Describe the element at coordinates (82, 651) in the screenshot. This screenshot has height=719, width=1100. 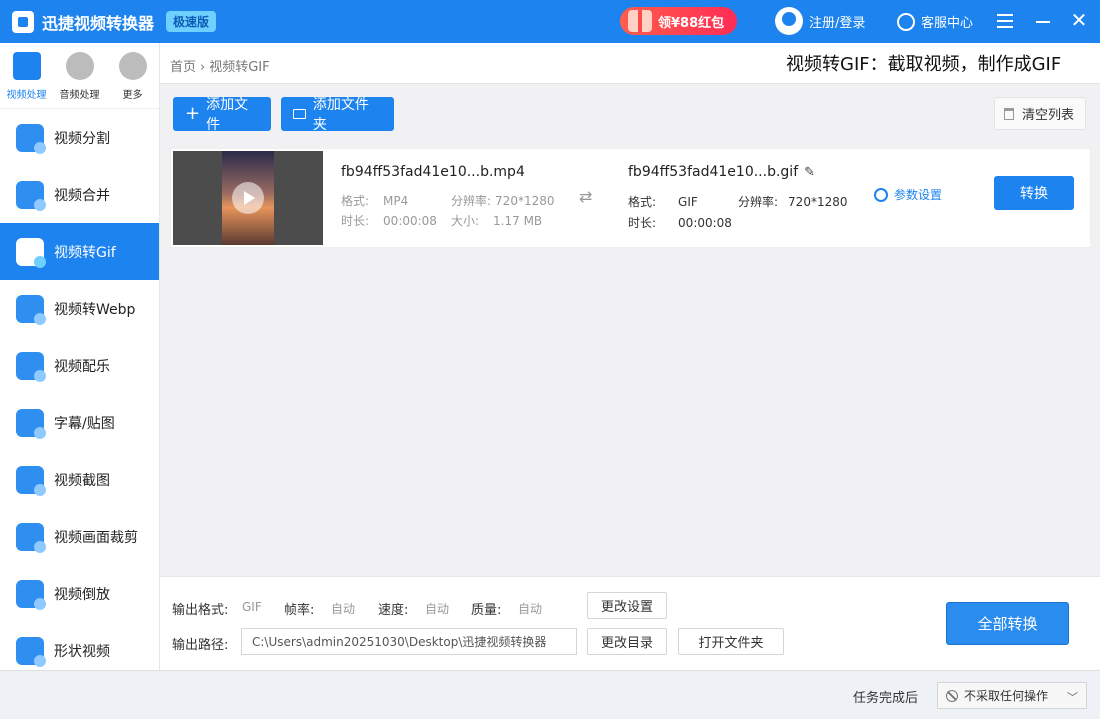
I see `sidebar-item-label: 形状视频` at that location.